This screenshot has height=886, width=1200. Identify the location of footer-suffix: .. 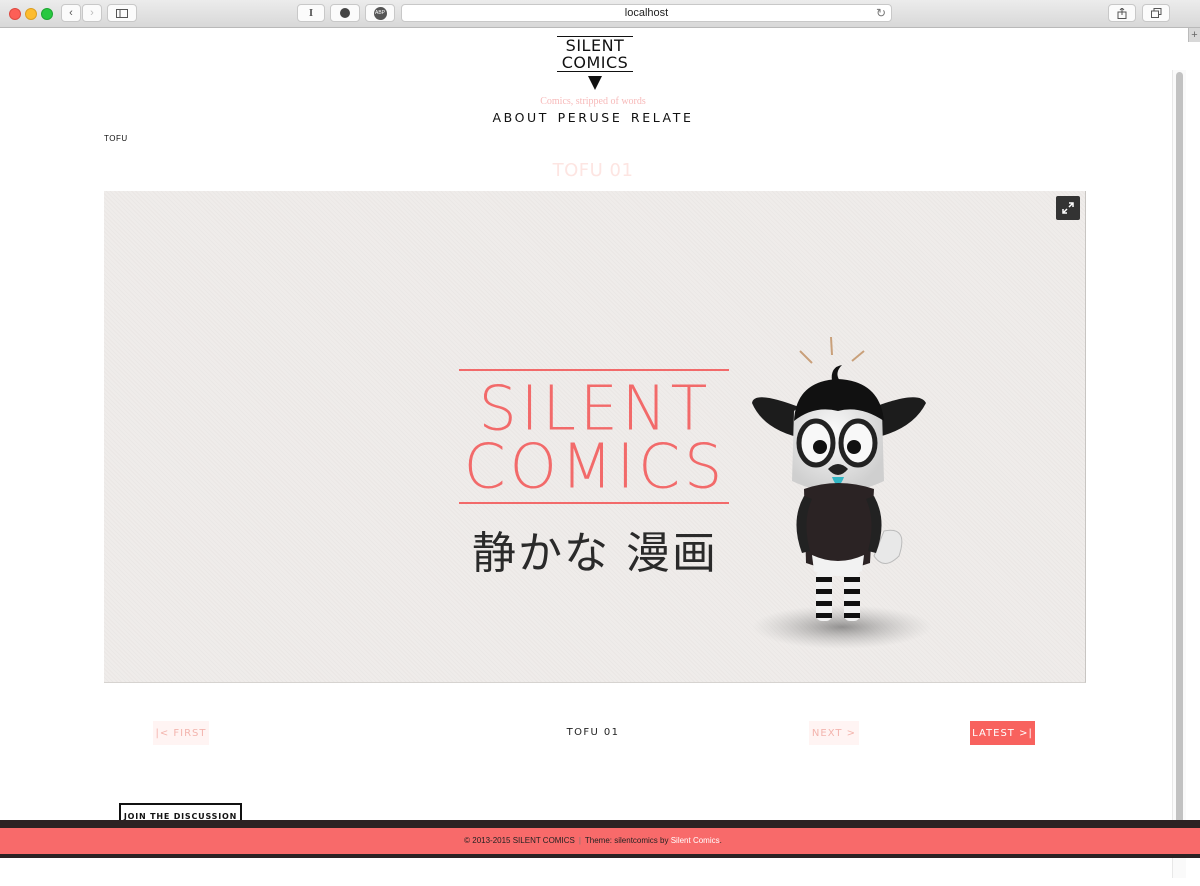
(720, 840).